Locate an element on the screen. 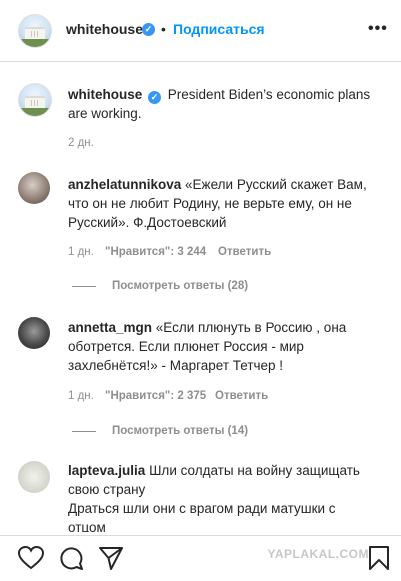 The image size is (401, 581). post-header: whitehouse ✓ • Подписаться ••• is located at coordinates (200, 31).